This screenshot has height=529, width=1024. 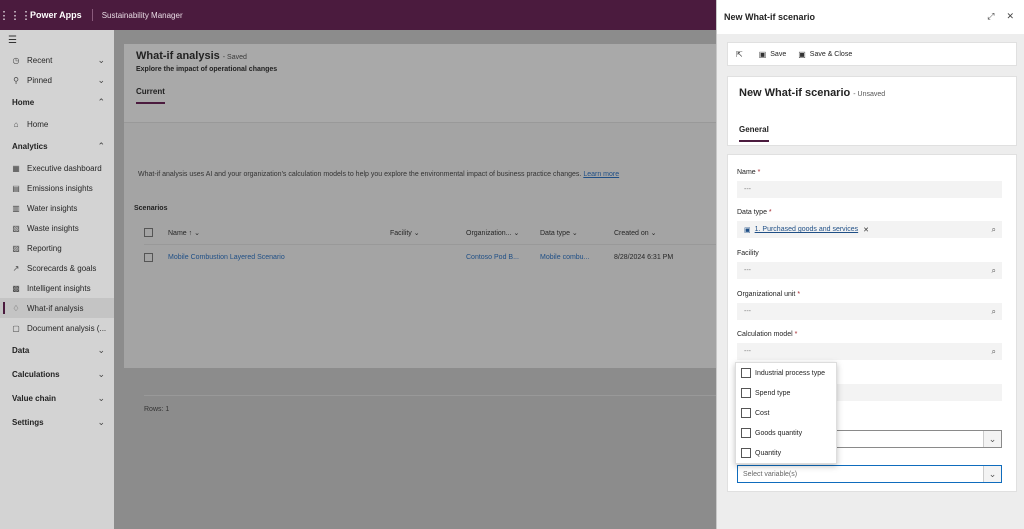 What do you see at coordinates (786, 453) in the screenshot?
I see `dropdown-option: Quantity` at bounding box center [786, 453].